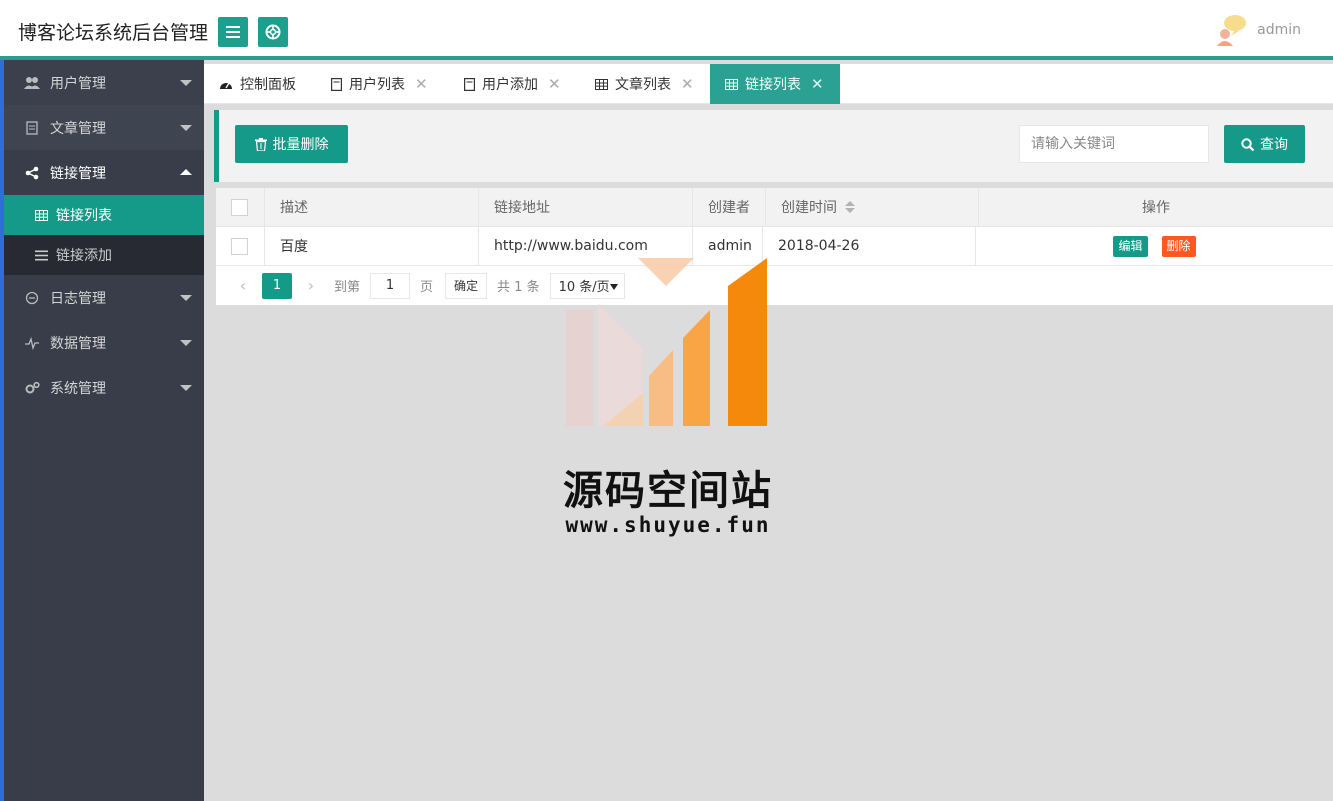 The height and width of the screenshot is (801, 1333). What do you see at coordinates (78, 128) in the screenshot?
I see `sidebar-item-label: 文章管理` at bounding box center [78, 128].